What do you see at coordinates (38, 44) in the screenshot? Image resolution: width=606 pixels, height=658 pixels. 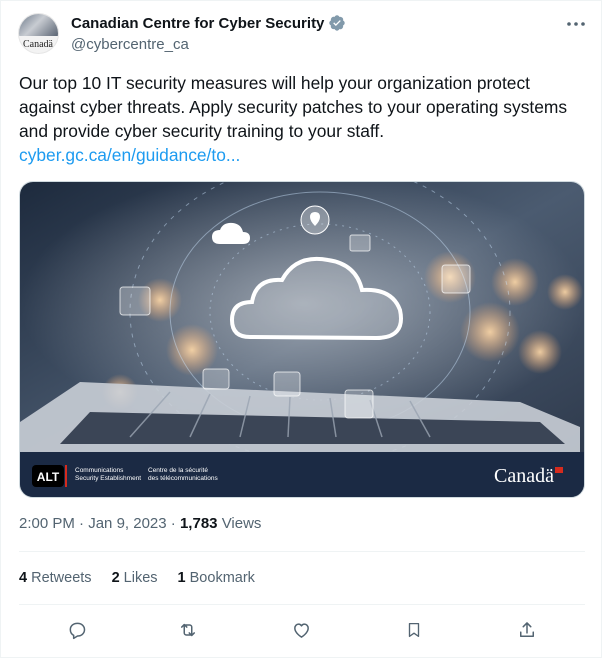 I see `avatar-wordmark: Canadä` at bounding box center [38, 44].